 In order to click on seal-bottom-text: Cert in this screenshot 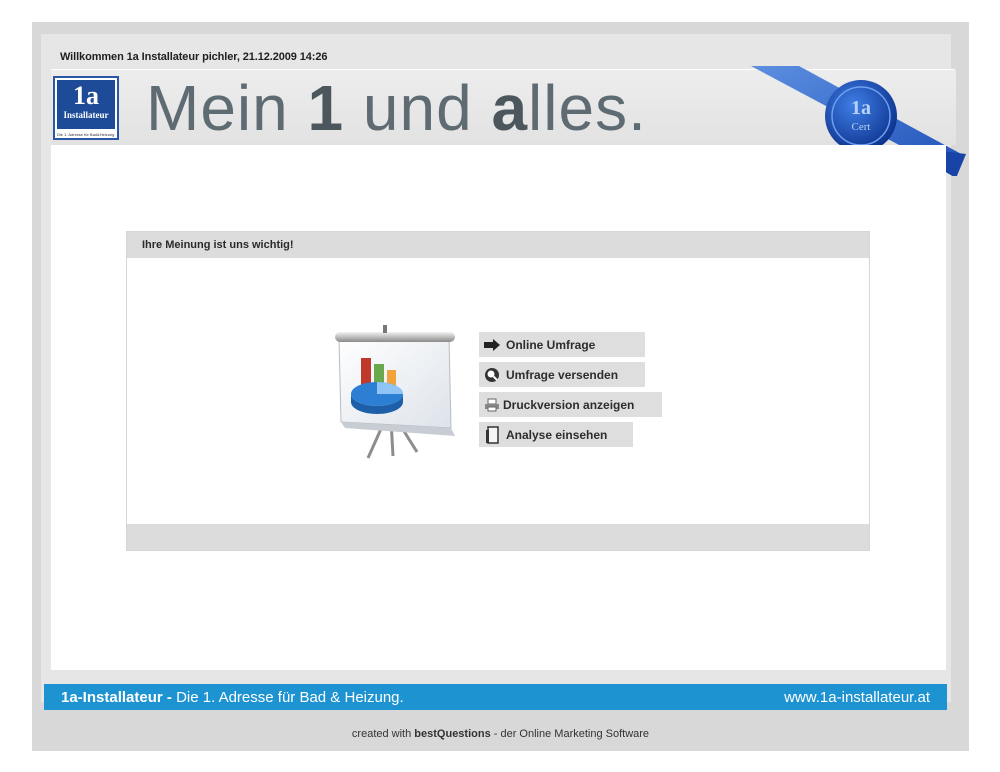, I will do `click(861, 127)`.